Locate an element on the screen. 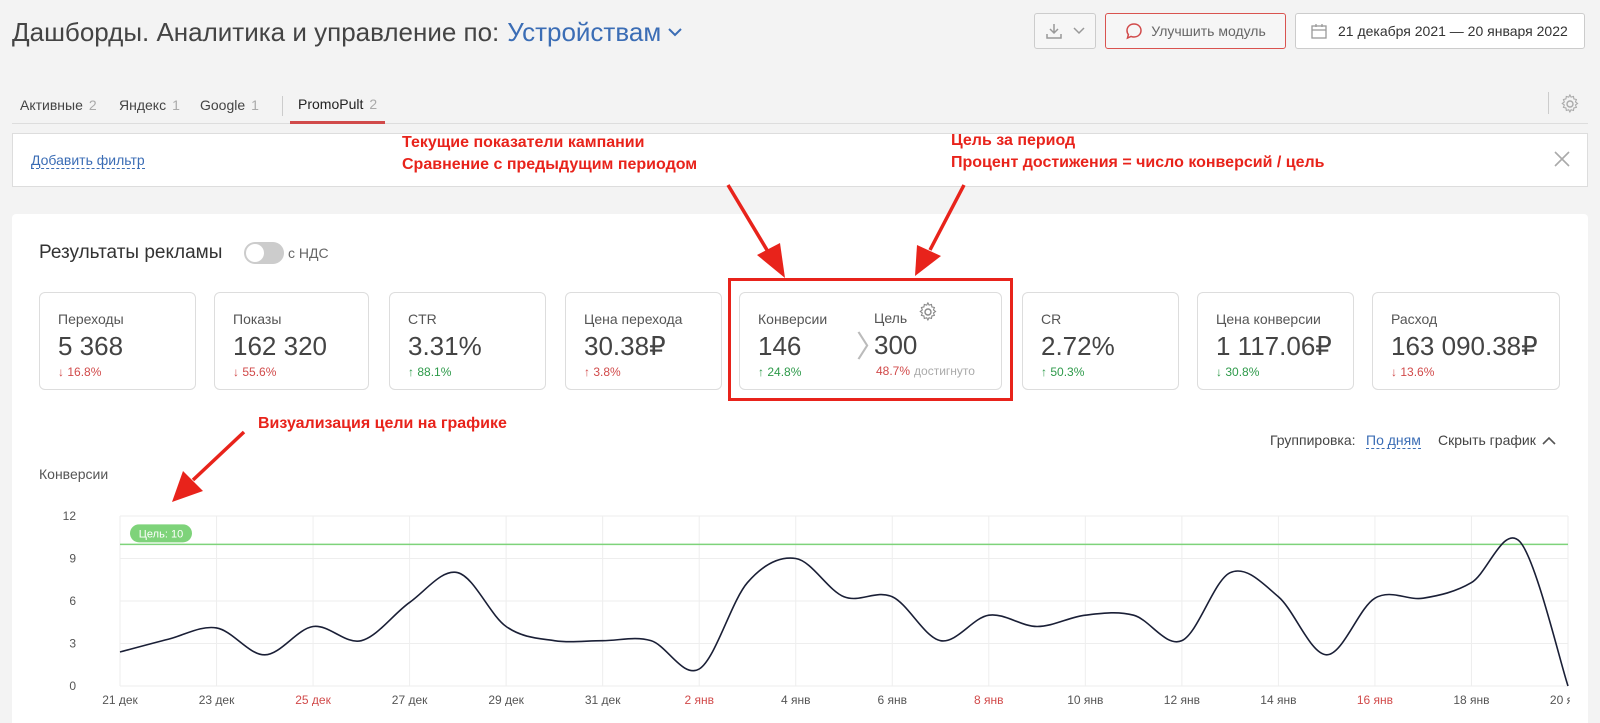  dimension-select: Устройствам is located at coordinates (595, 32).